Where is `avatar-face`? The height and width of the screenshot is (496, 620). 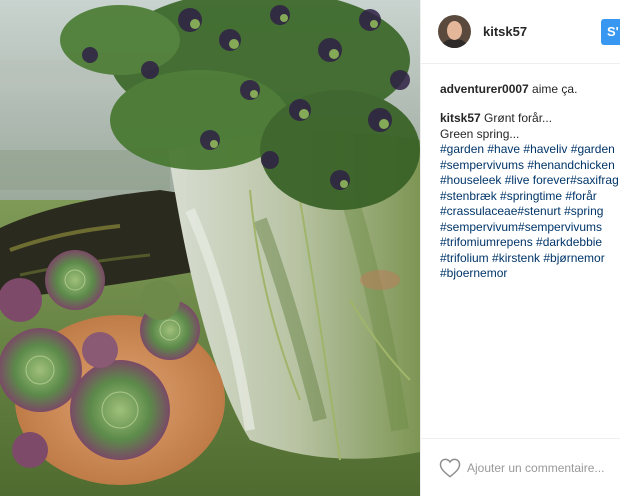 avatar-face is located at coordinates (454, 30).